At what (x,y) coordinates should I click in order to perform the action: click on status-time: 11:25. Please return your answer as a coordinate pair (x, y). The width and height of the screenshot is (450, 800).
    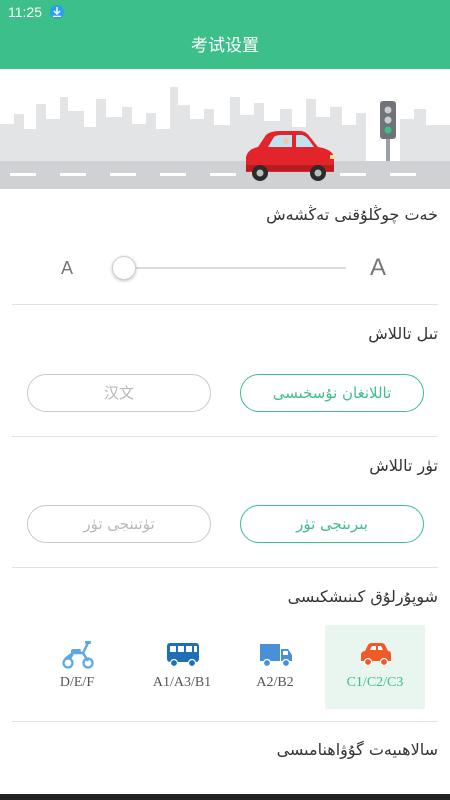
    Looking at the image, I should click on (25, 12).